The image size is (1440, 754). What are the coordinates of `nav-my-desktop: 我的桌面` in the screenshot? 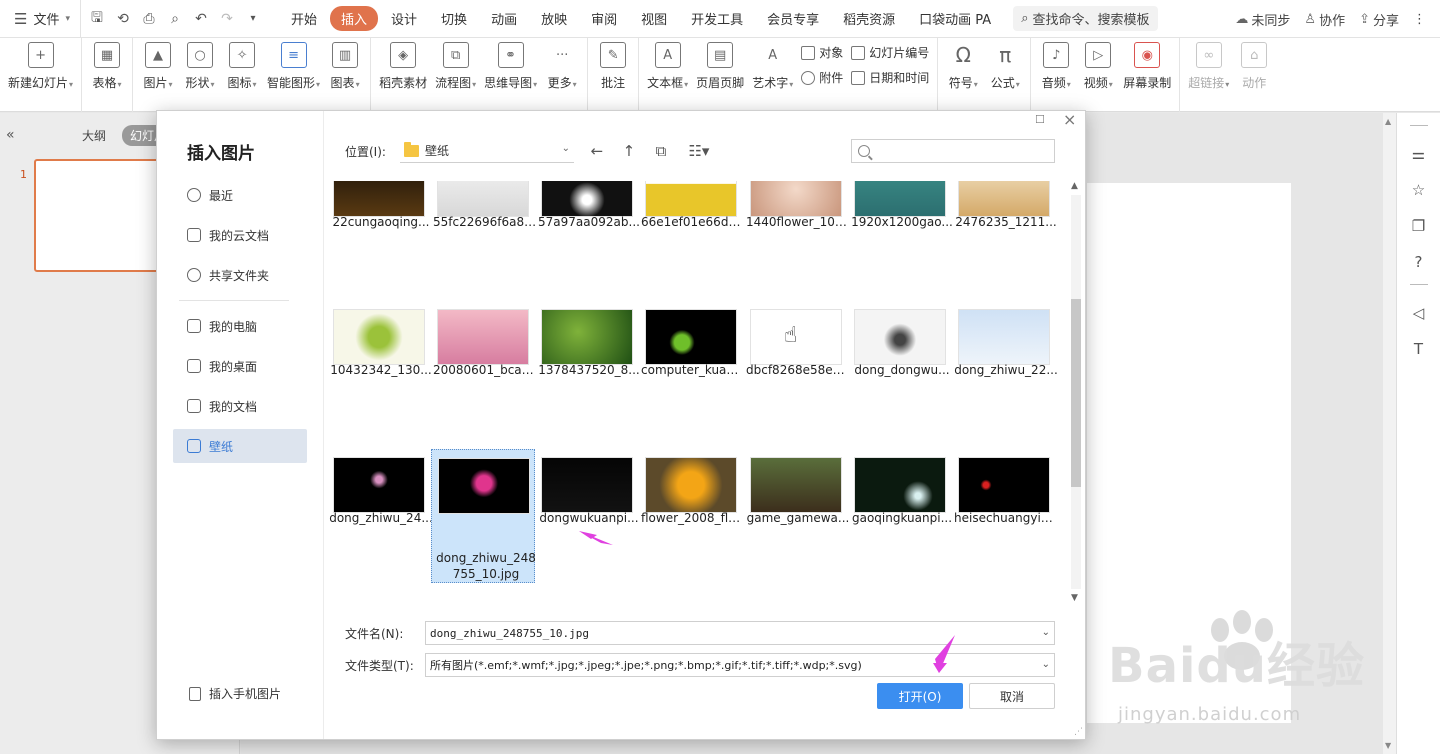 It's located at (240, 366).